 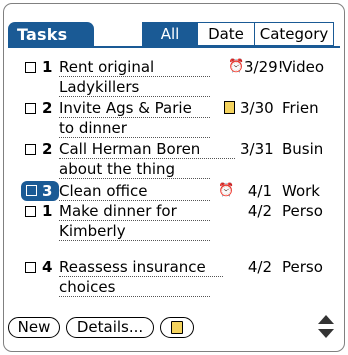 I want to click on task-row-selected: 3 Clean office ⏰ 4/1 Work, so click(x=174, y=191).